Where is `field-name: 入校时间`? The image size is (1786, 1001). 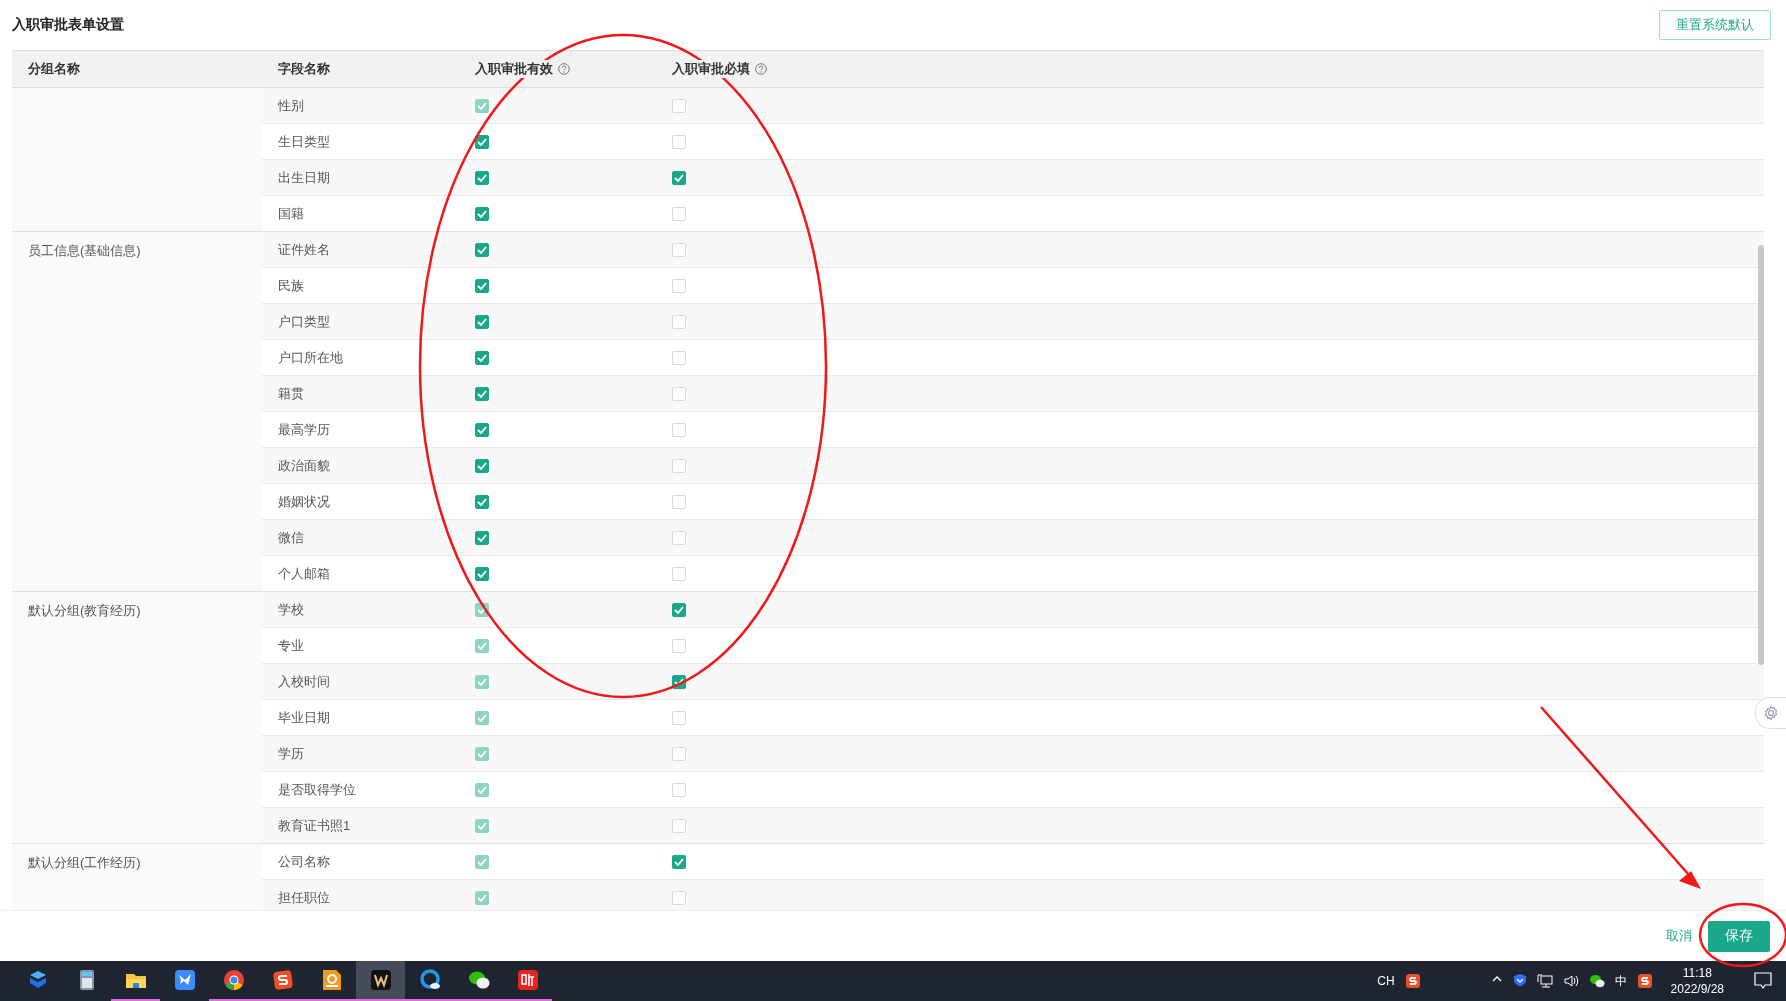
field-name: 入校时间 is located at coordinates (304, 681).